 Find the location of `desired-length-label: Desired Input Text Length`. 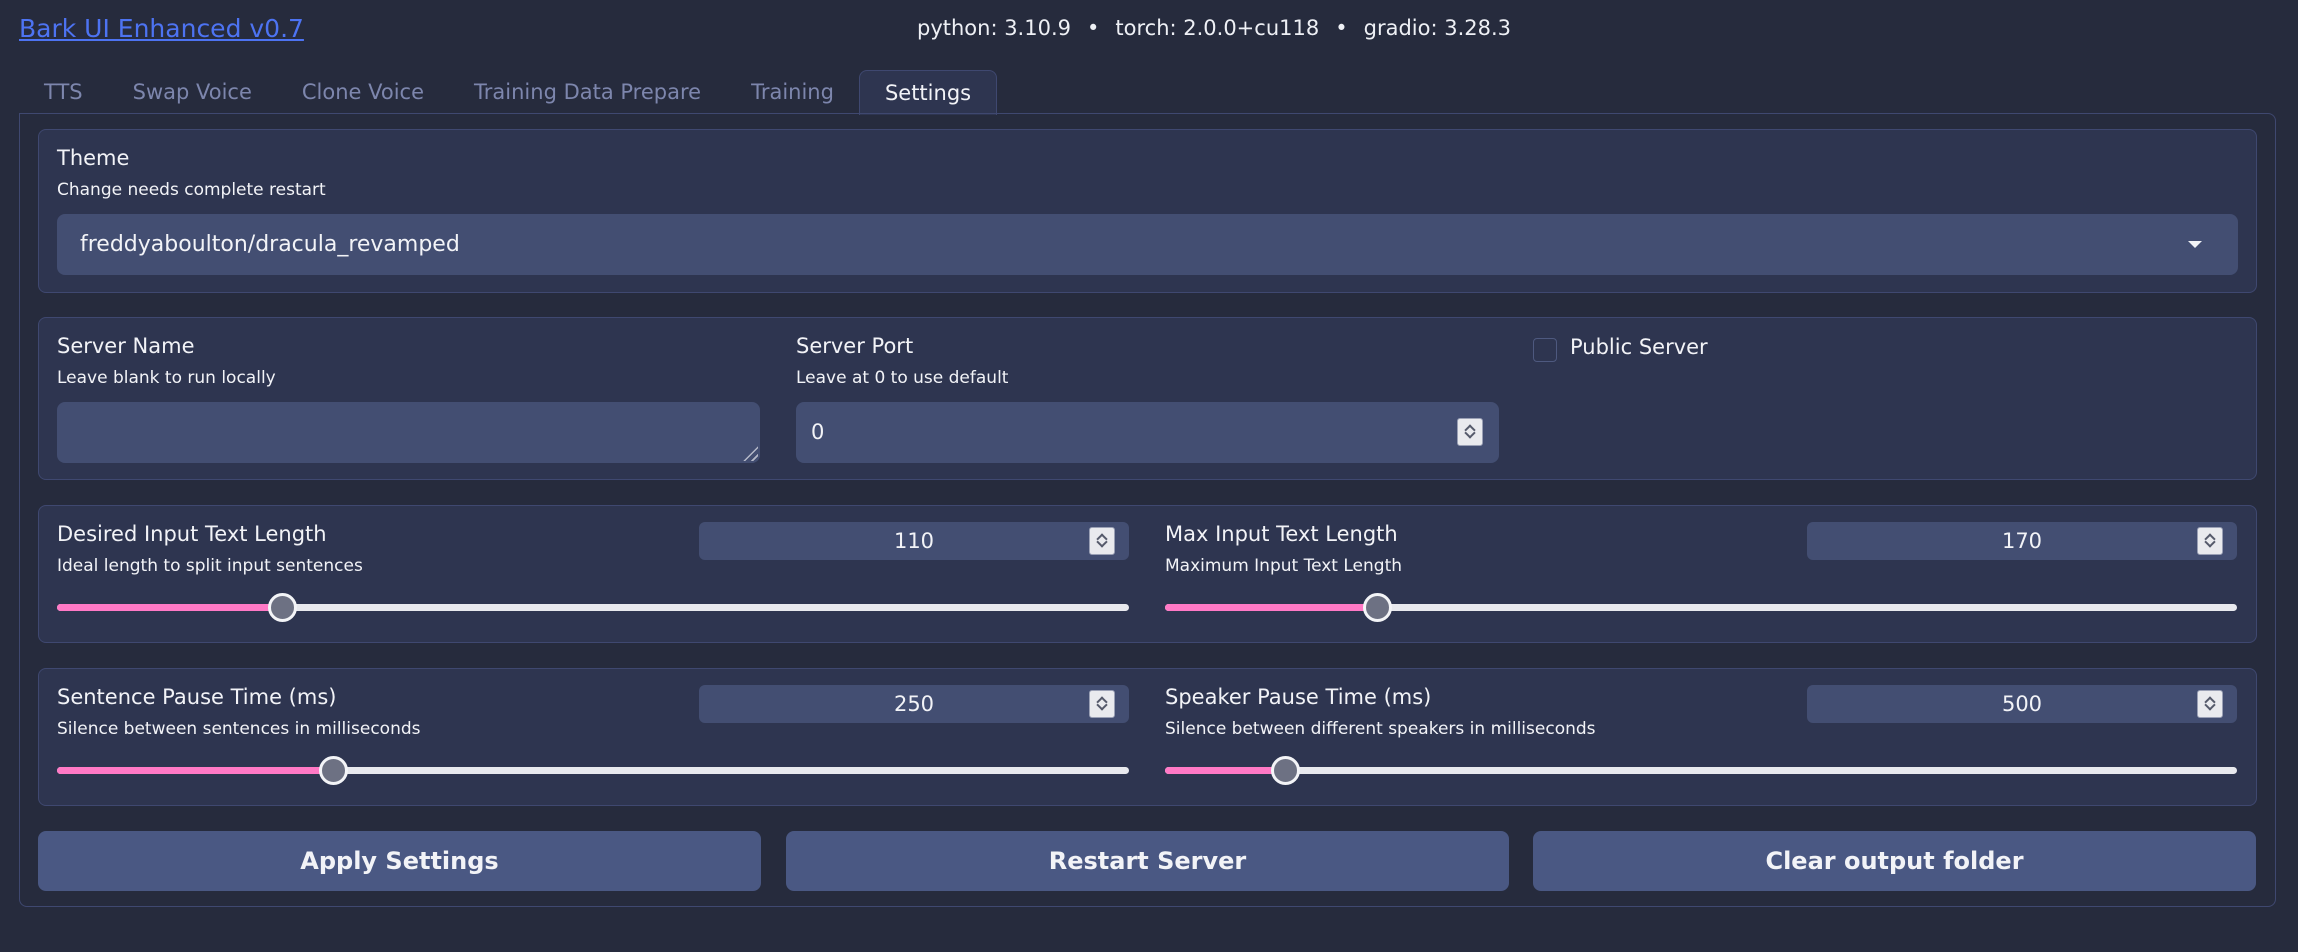

desired-length-label: Desired Input Text Length is located at coordinates (192, 534).